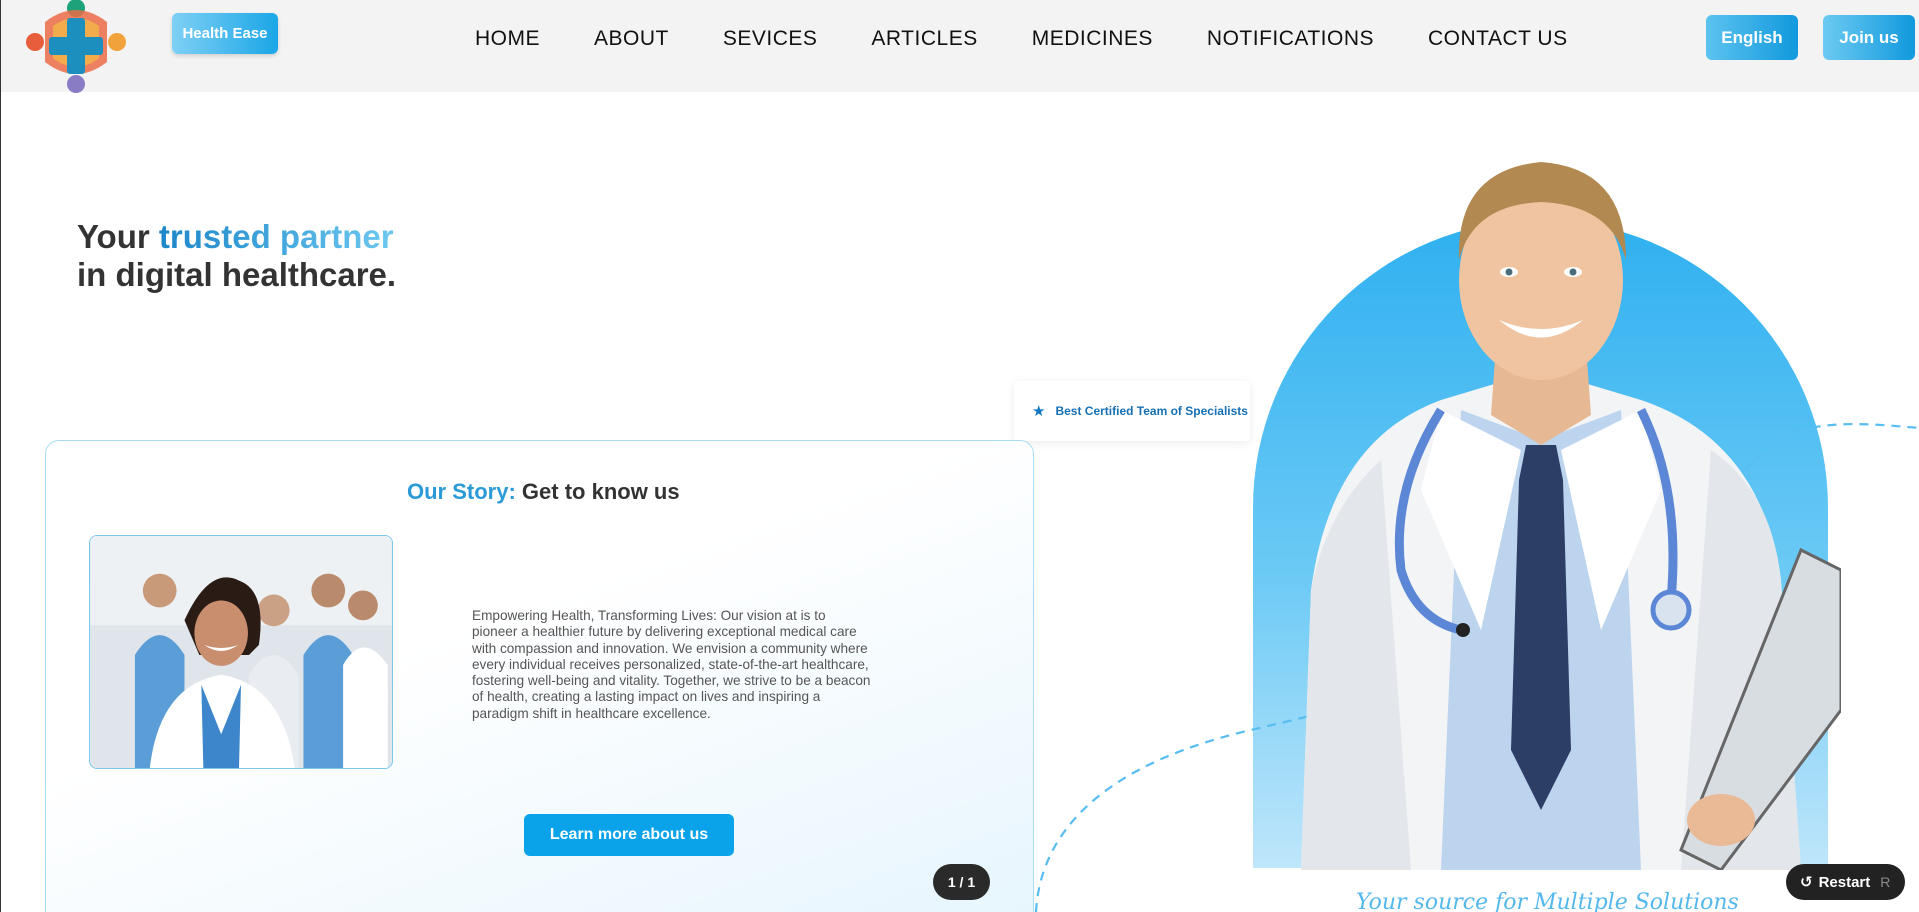 This screenshot has height=912, width=1919. Describe the element at coordinates (1806, 882) in the screenshot. I see `restart-icon: ↺` at that location.